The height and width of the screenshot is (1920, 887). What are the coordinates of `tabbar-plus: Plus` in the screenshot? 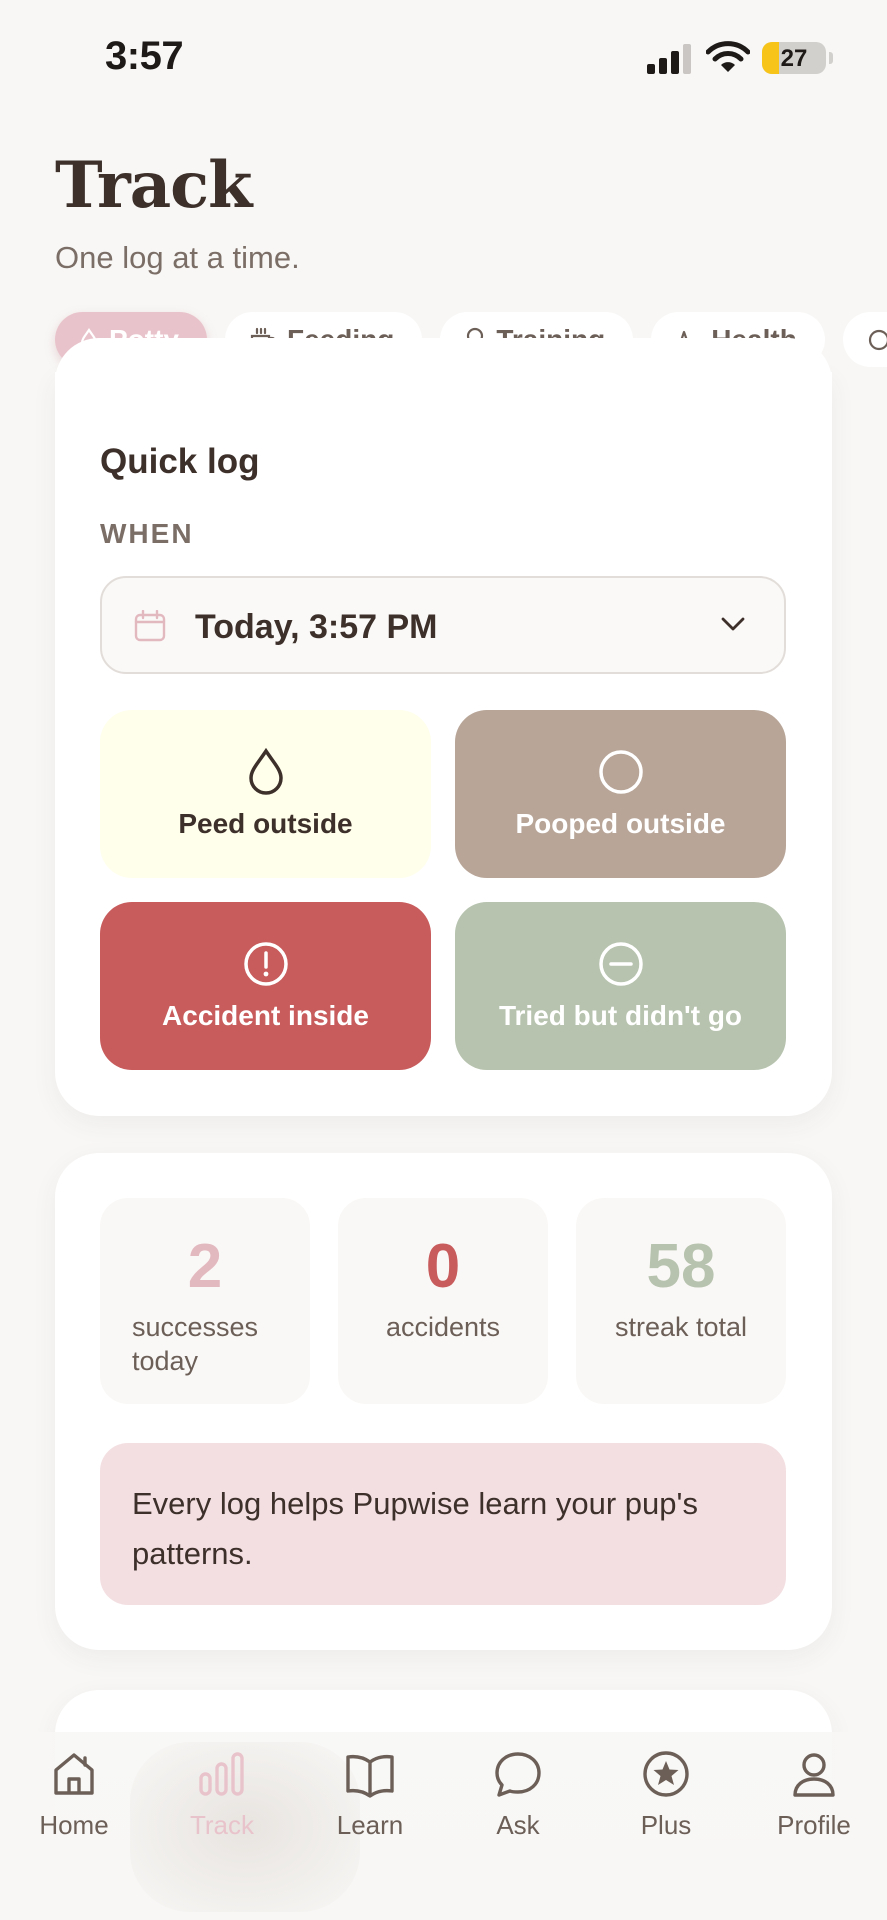 It's located at (666, 1793).